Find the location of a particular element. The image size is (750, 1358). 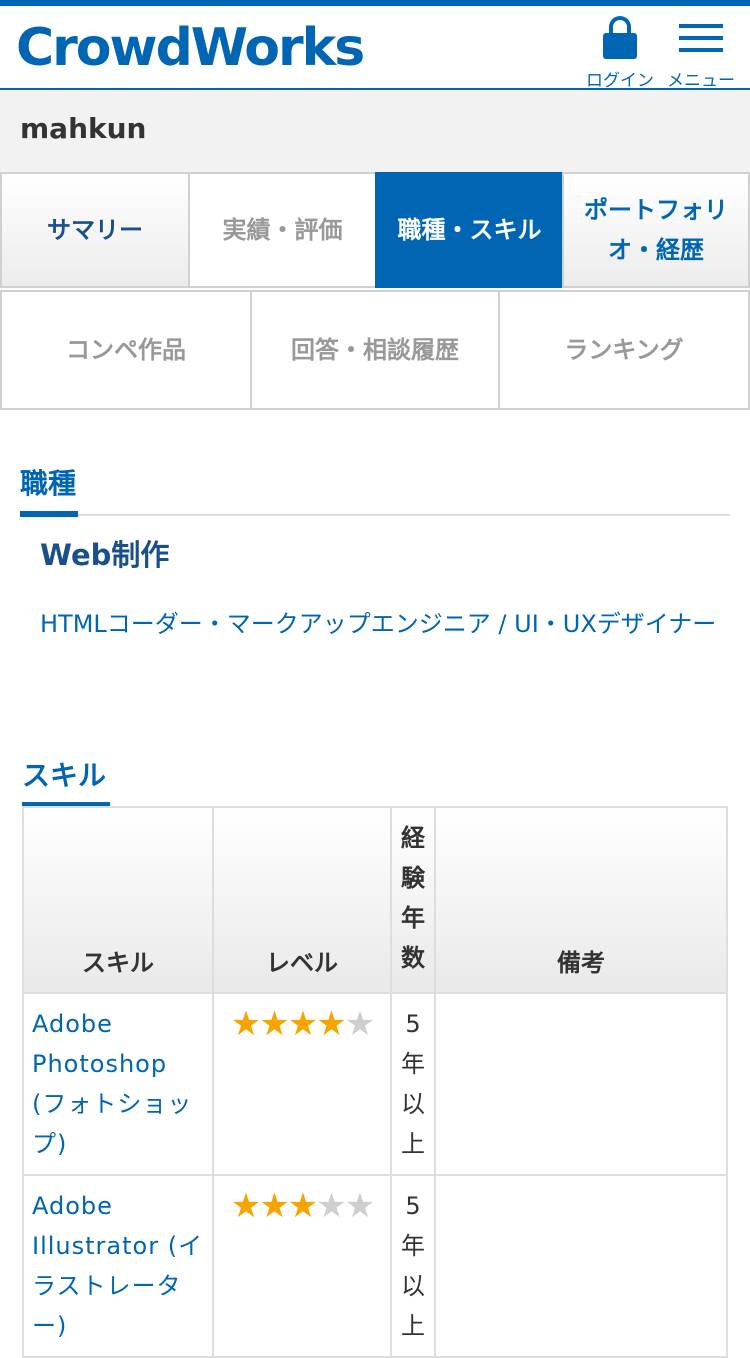

skills-header-row: スキル レベル 経験年数 備考 is located at coordinates (375, 900).